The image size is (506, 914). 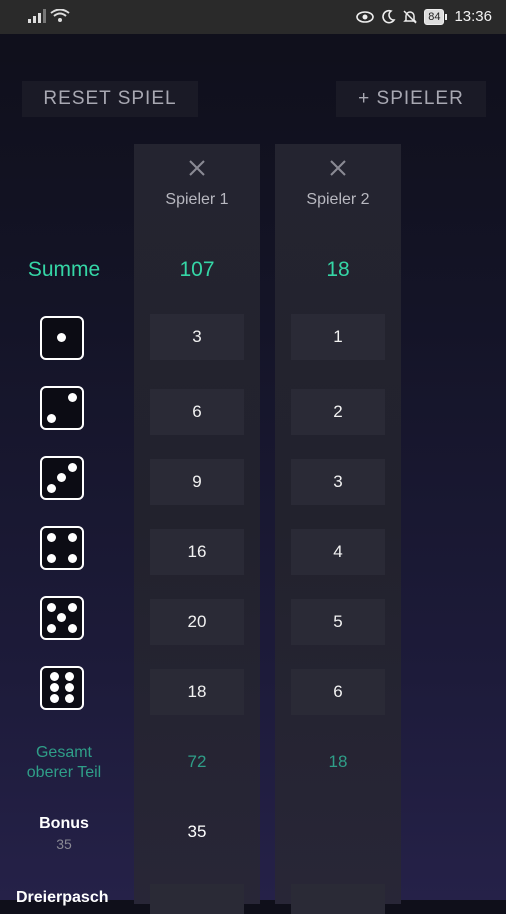 What do you see at coordinates (389, 16) in the screenshot?
I see `moon-icon` at bounding box center [389, 16].